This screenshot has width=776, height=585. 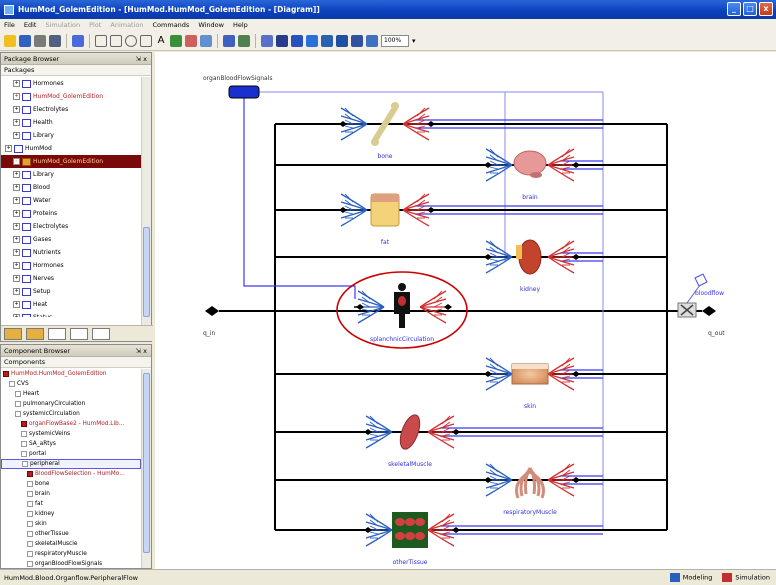 I want to click on zoom-select: 100%, so click(x=395, y=40).